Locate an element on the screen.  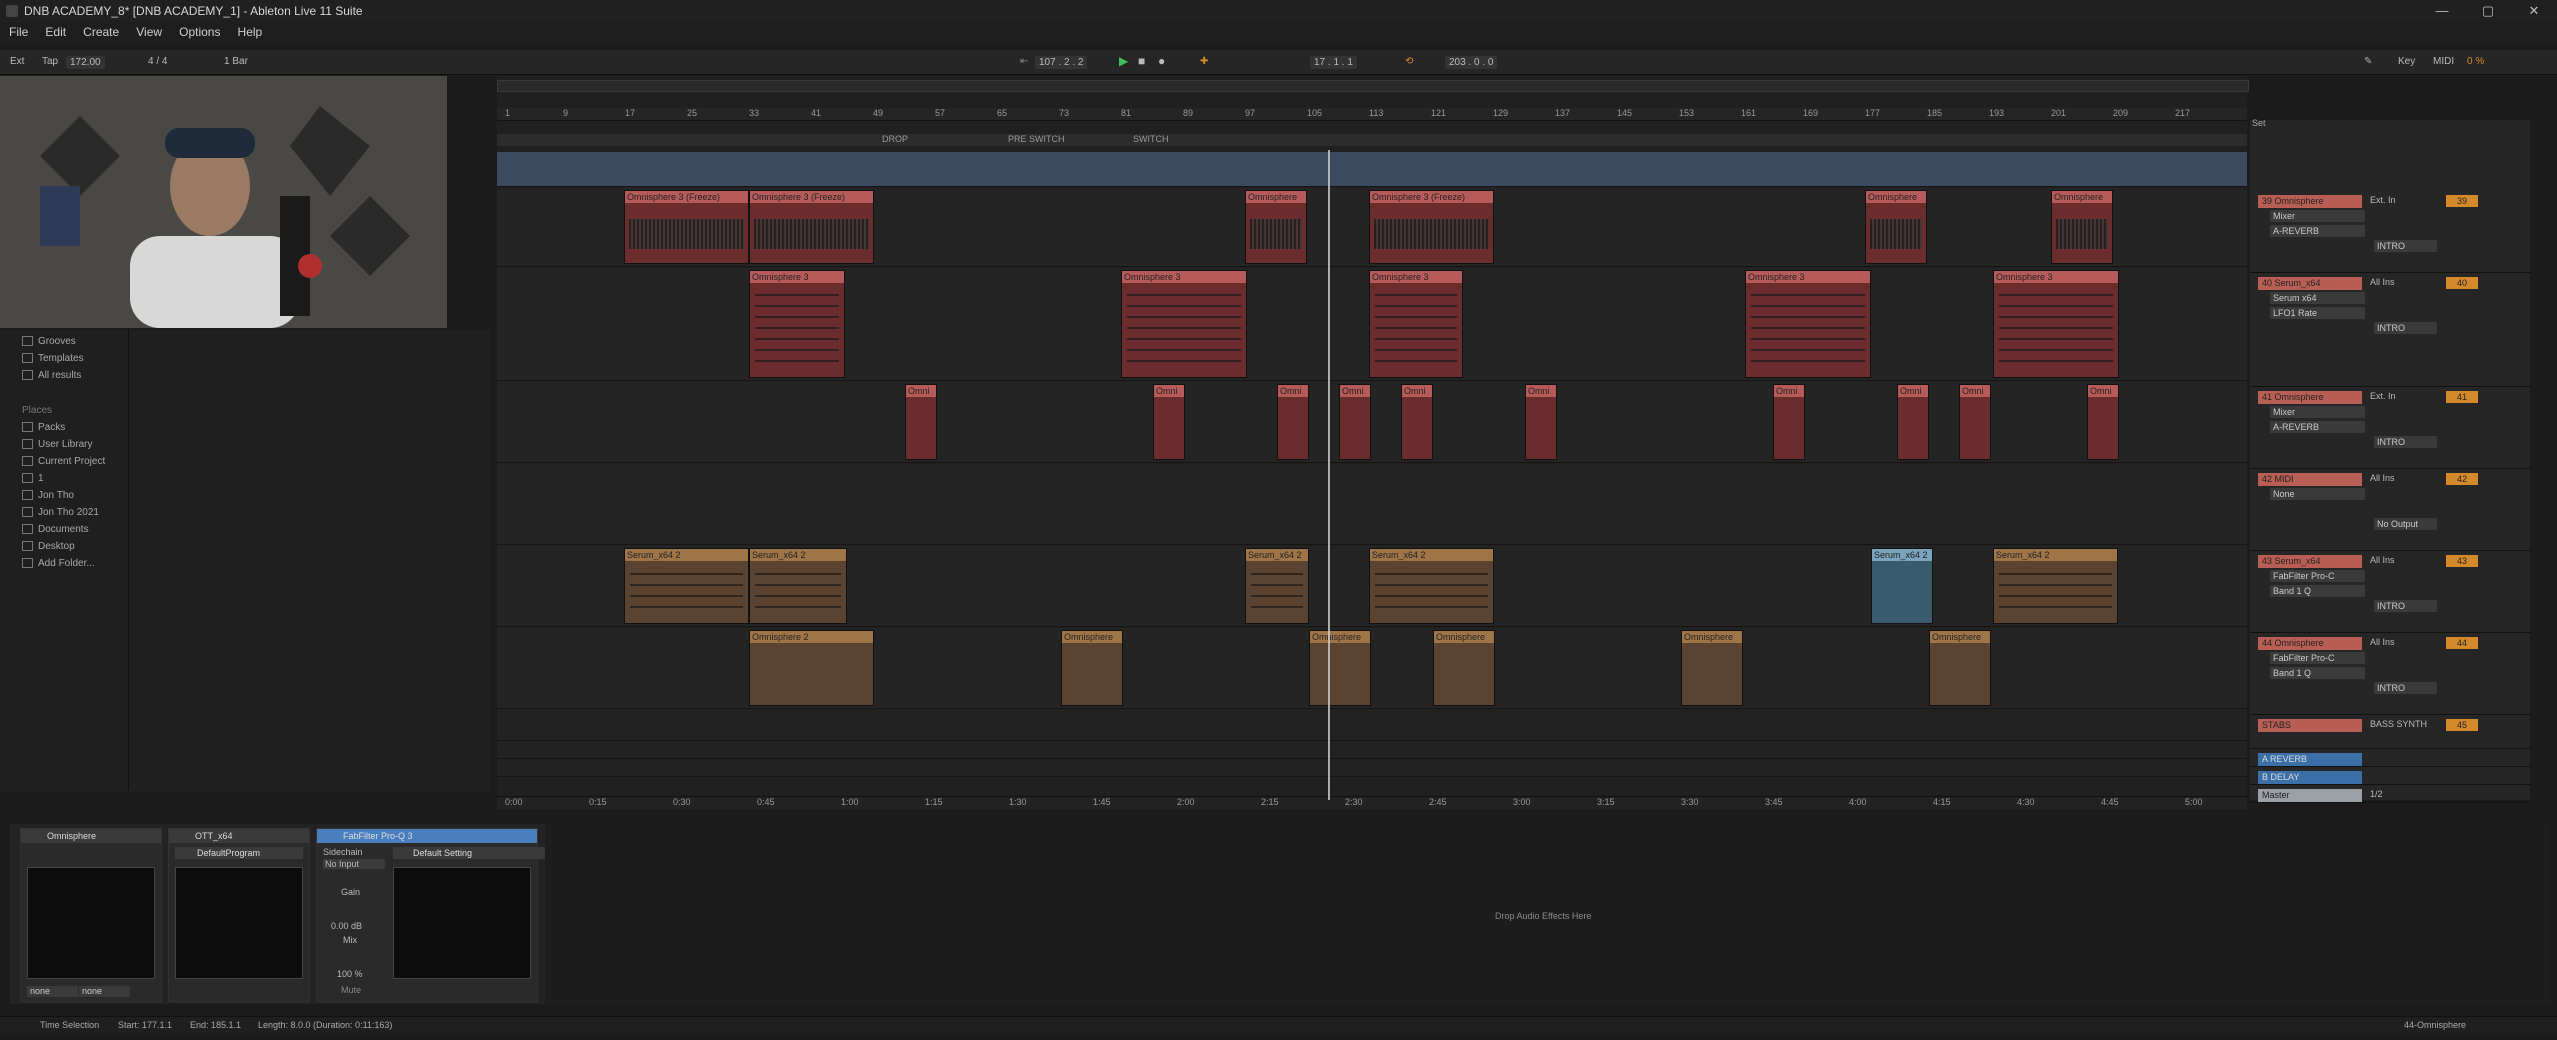
program-chooser: Default Setting is located at coordinates (471, 853).